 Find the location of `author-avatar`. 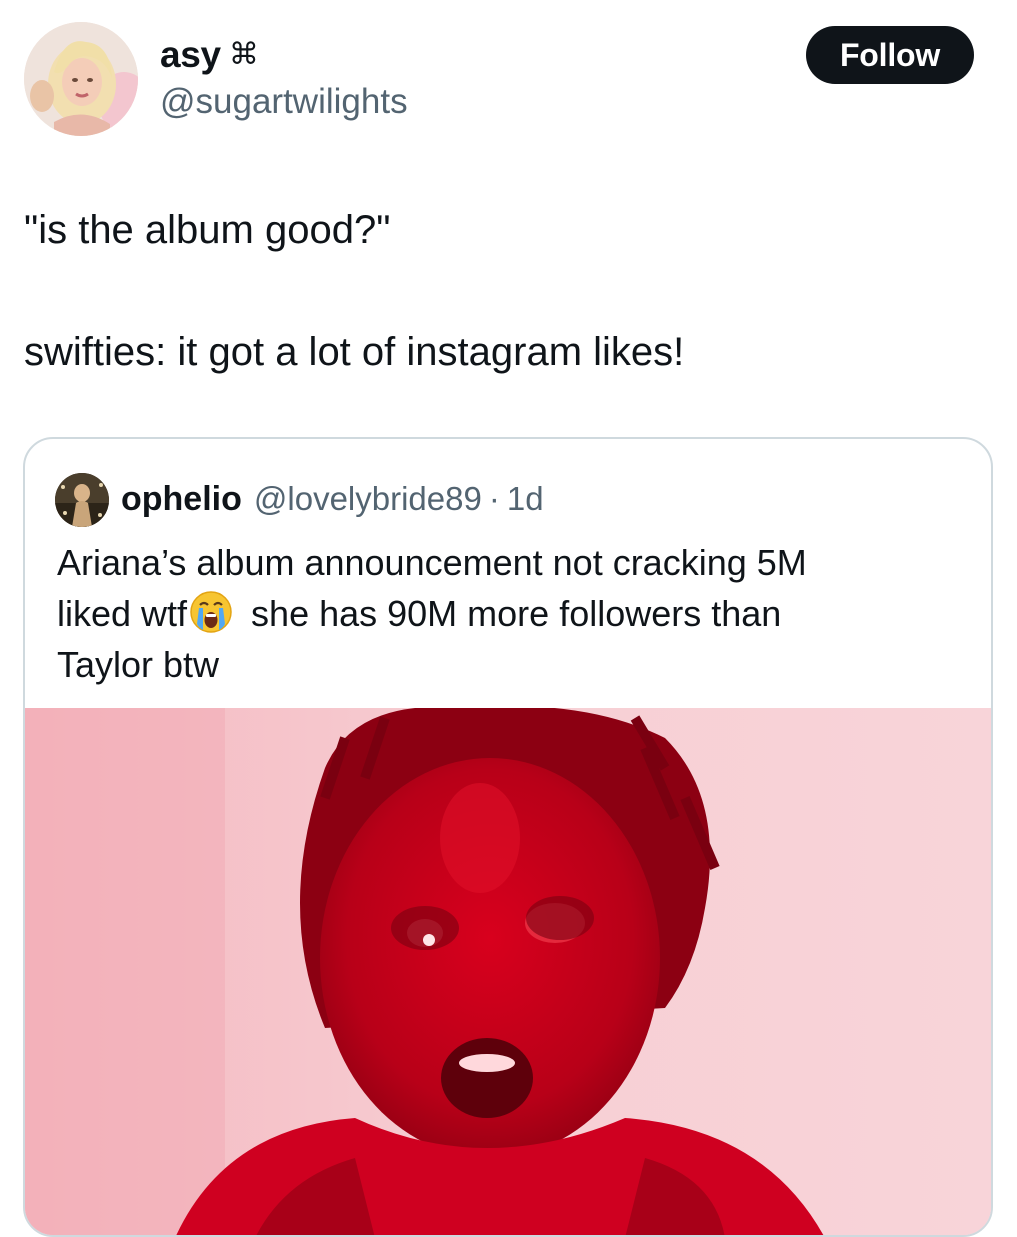

author-avatar is located at coordinates (81, 79).